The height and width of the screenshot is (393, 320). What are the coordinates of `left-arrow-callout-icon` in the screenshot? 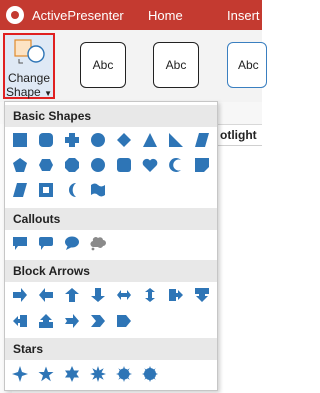 It's located at (20, 321).